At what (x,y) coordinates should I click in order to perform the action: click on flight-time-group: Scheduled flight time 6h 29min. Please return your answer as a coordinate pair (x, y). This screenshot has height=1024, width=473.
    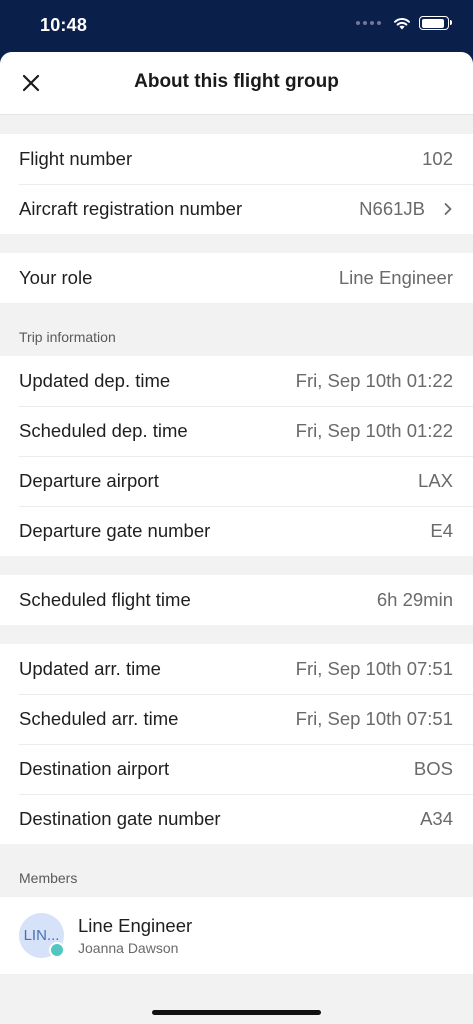
    Looking at the image, I should click on (236, 600).